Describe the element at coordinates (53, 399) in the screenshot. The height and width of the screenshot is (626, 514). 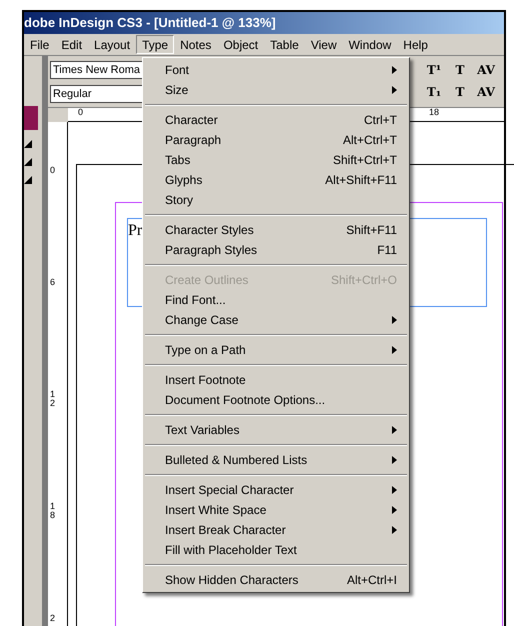
I see `ruler-label: 12` at that location.